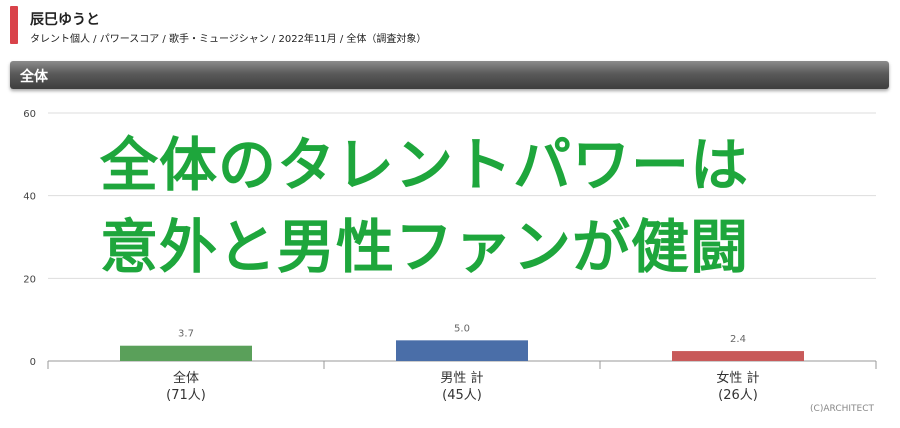 The image size is (900, 428). What do you see at coordinates (29, 197) in the screenshot?
I see `y-tick-label: 40` at bounding box center [29, 197].